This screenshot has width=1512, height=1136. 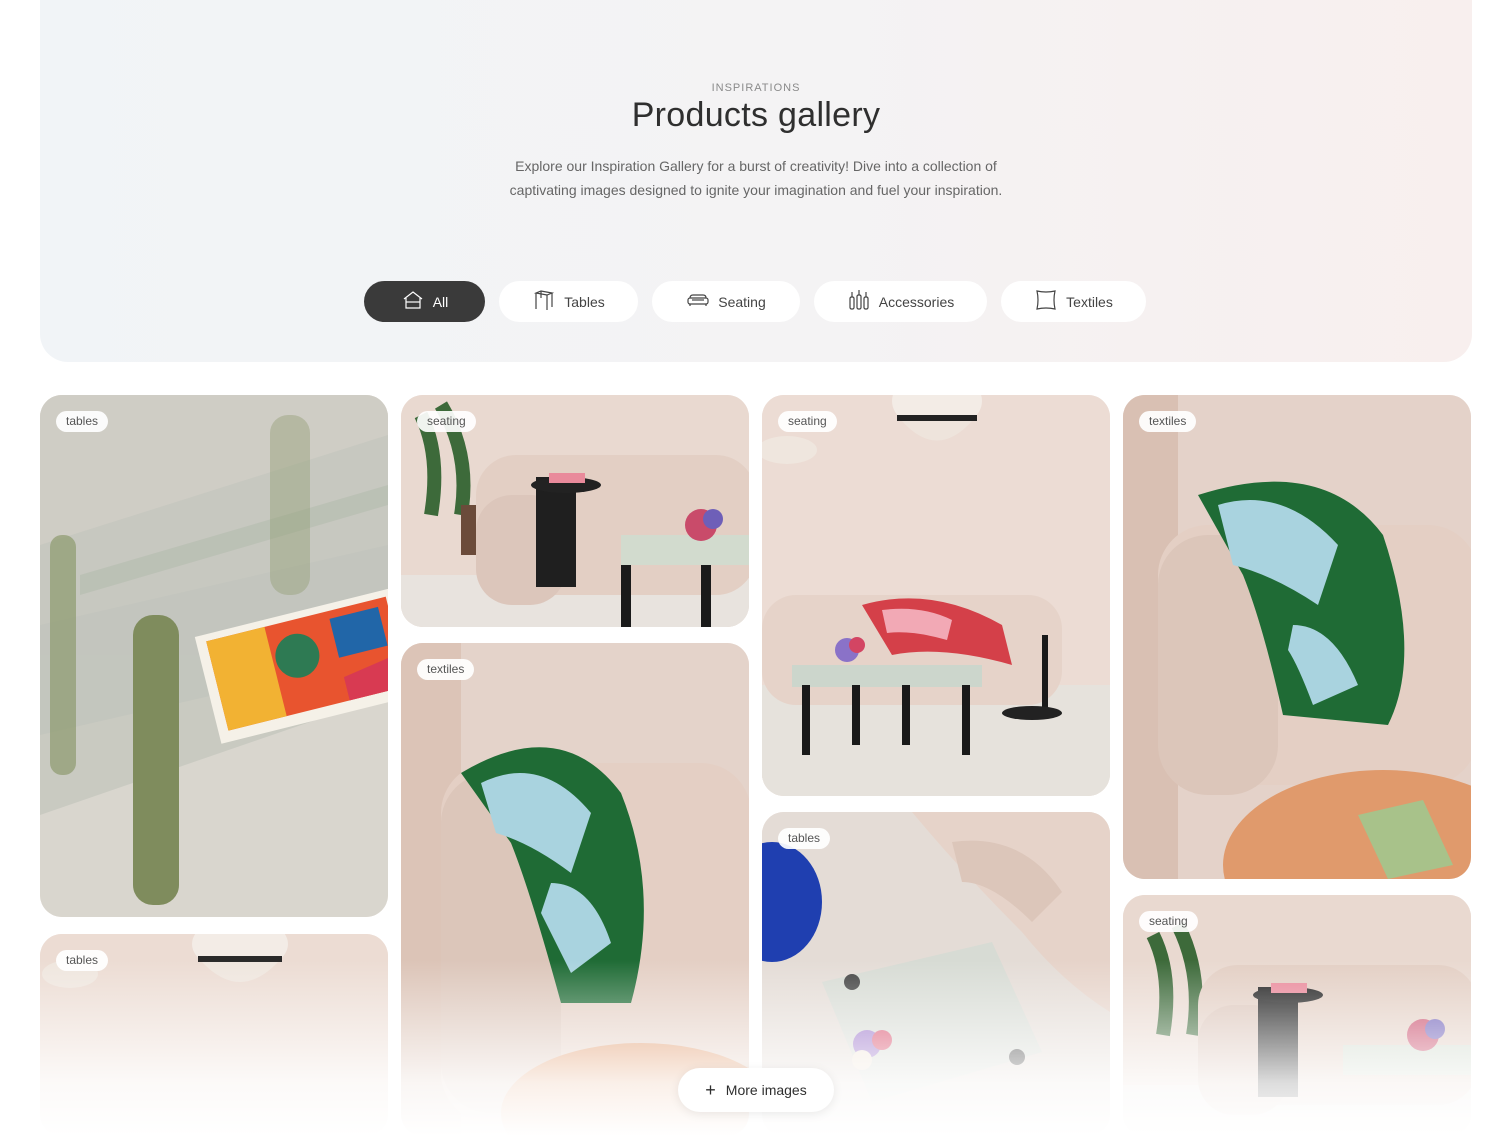 What do you see at coordinates (710, 1090) in the screenshot?
I see `plus-icon: +` at bounding box center [710, 1090].